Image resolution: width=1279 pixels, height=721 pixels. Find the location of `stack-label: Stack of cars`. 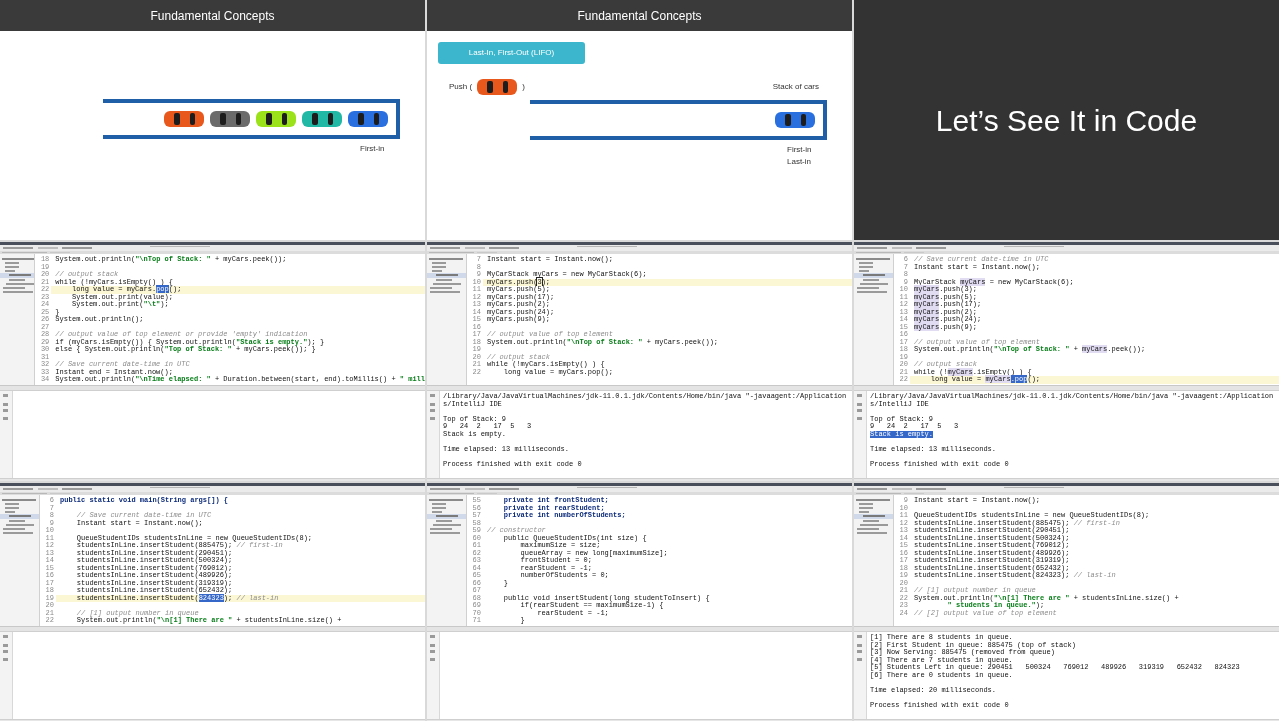

stack-label: Stack of cars is located at coordinates (795, 87).